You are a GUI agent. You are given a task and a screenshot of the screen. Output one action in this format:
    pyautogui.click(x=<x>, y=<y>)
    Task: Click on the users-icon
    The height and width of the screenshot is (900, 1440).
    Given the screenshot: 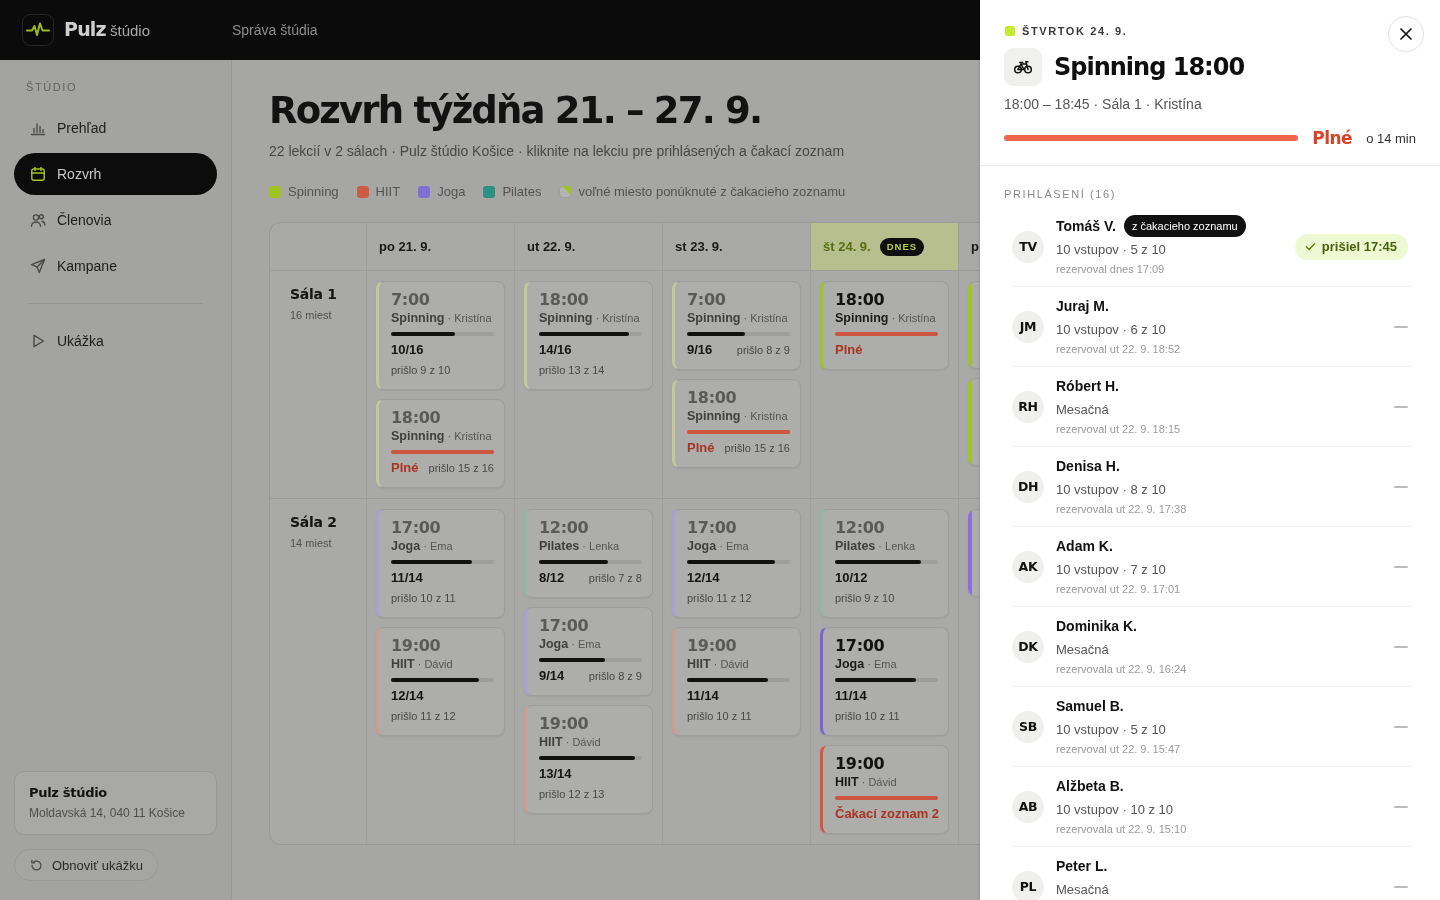 What is the action you would take?
    pyautogui.click(x=38, y=220)
    